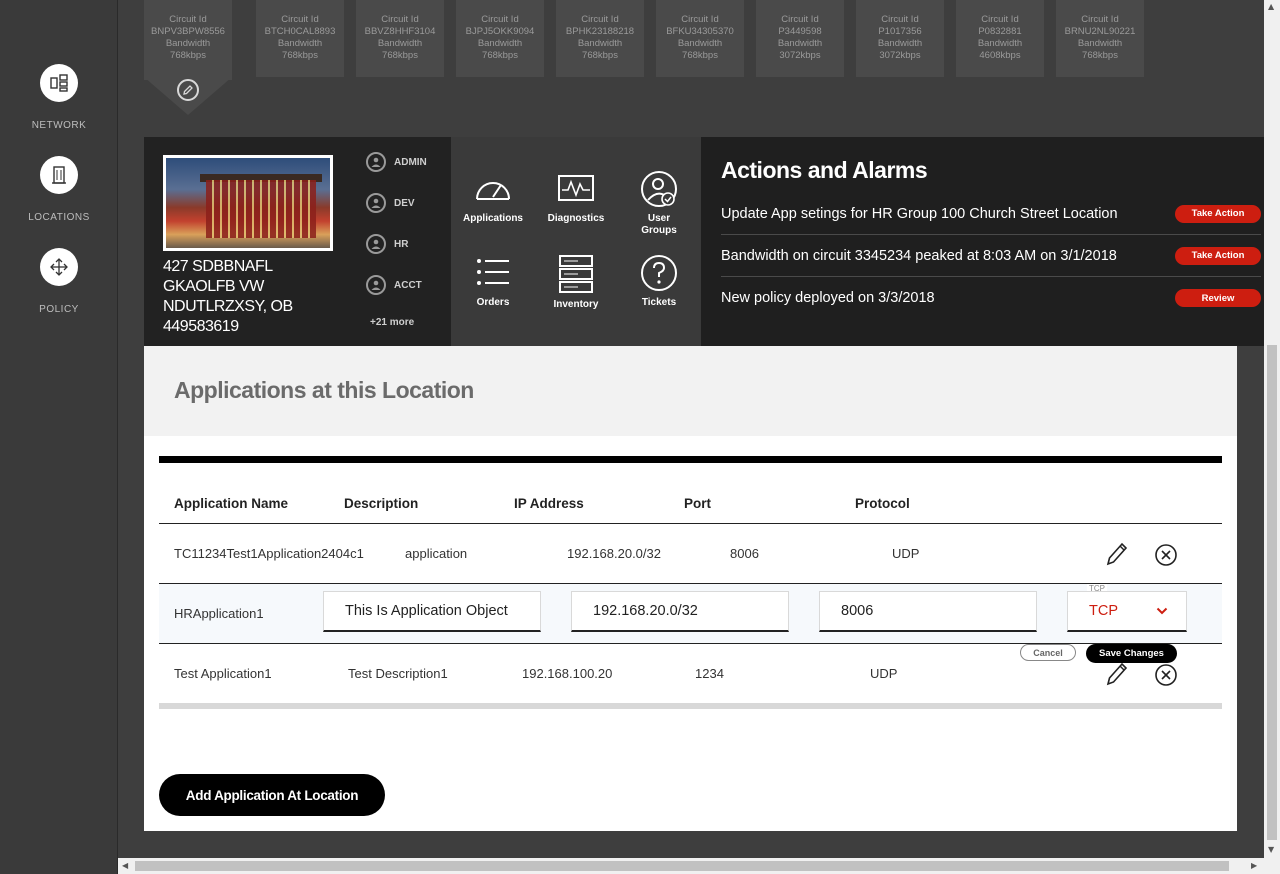  I want to click on circuit-id: BRNU2NL90221, so click(1100, 31).